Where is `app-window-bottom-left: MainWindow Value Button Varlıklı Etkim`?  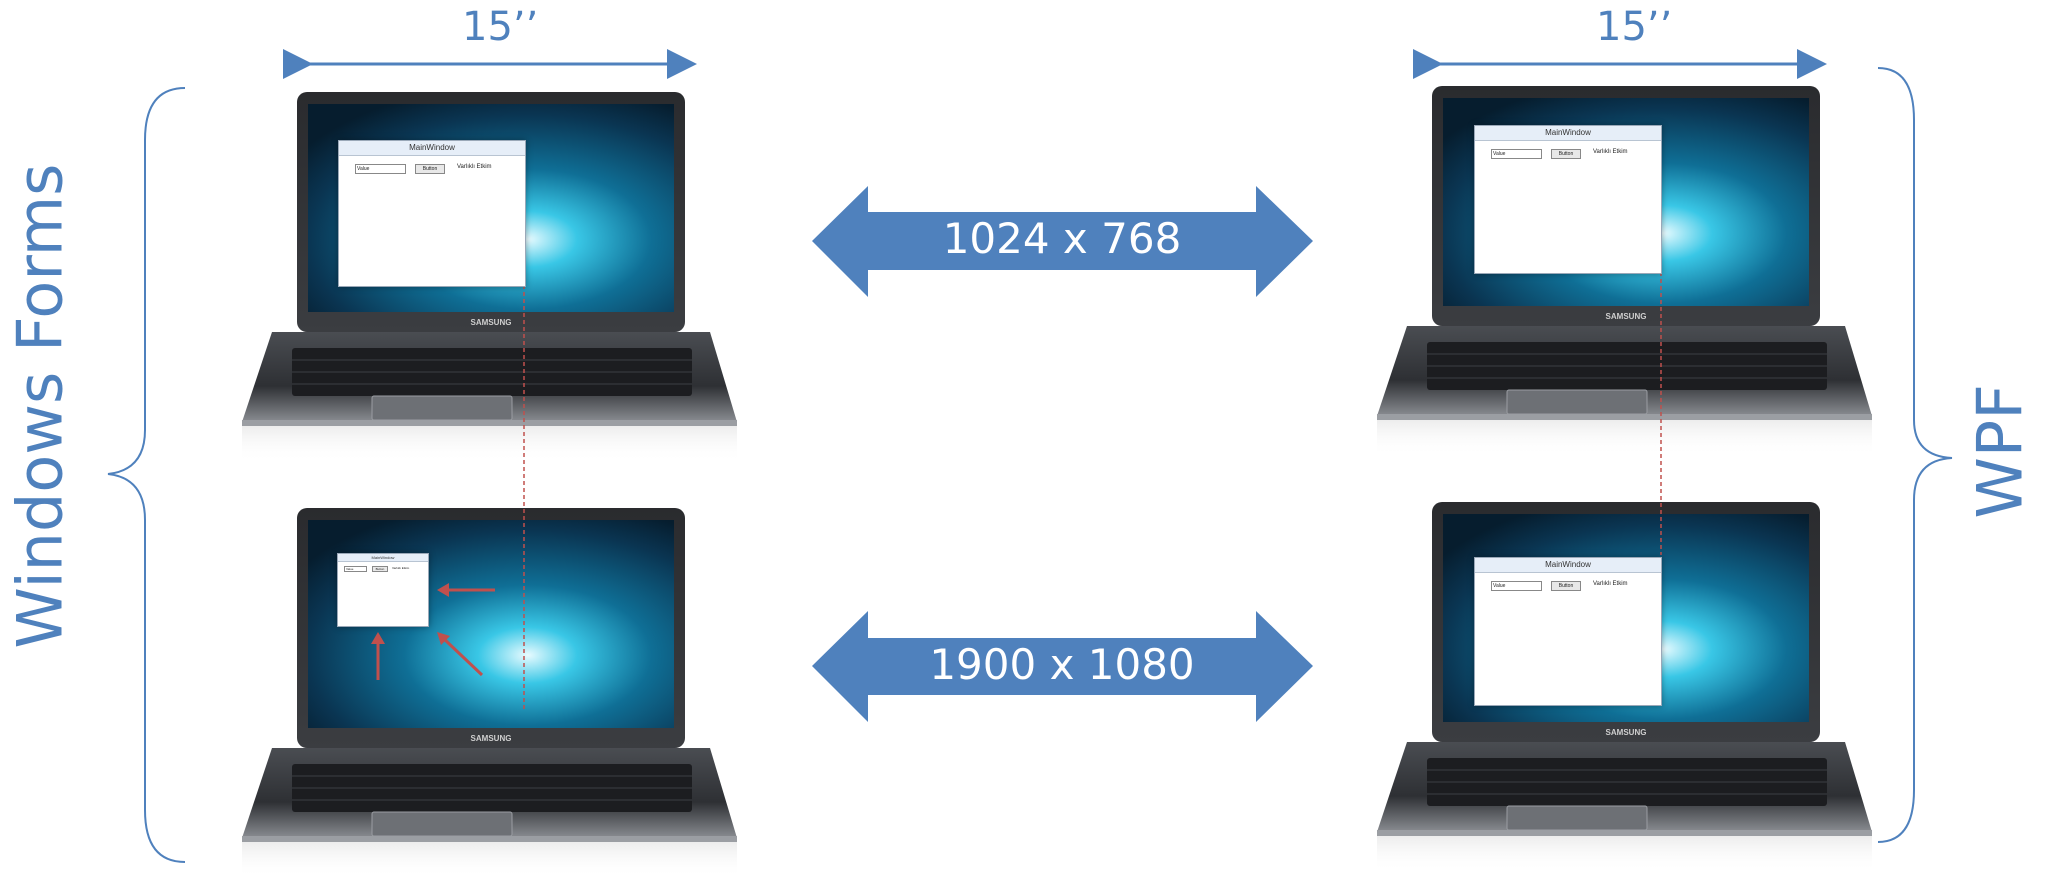 app-window-bottom-left: MainWindow Value Button Varlıklı Etkim is located at coordinates (383, 590).